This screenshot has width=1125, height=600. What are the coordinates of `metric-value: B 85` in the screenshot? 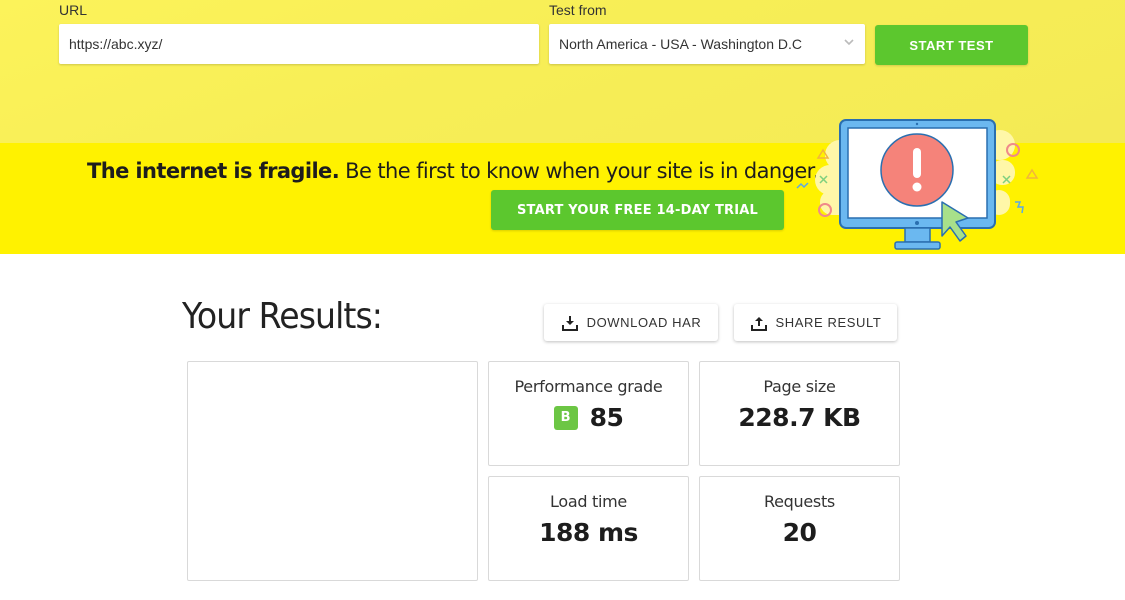 It's located at (588, 417).